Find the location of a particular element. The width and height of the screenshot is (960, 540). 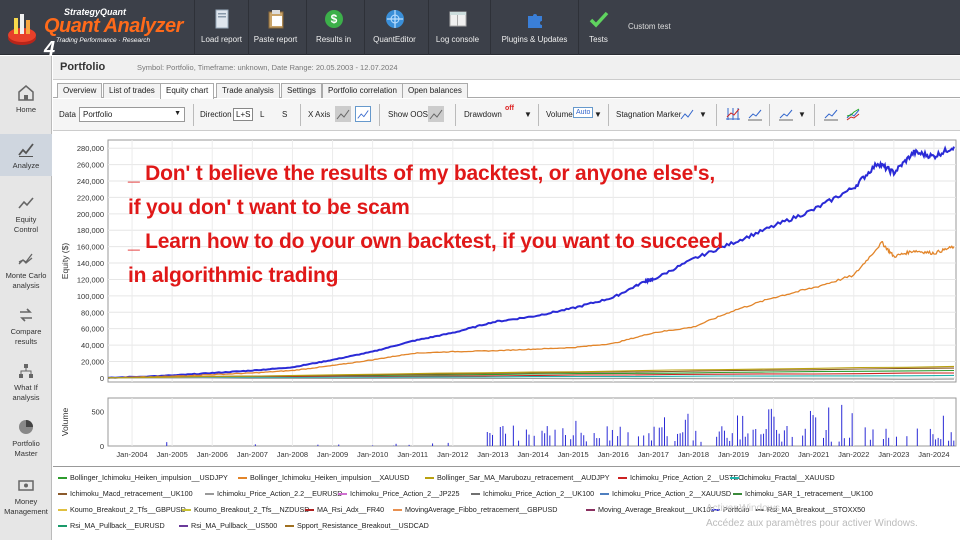

clipboard-icon is located at coordinates (275, 19).